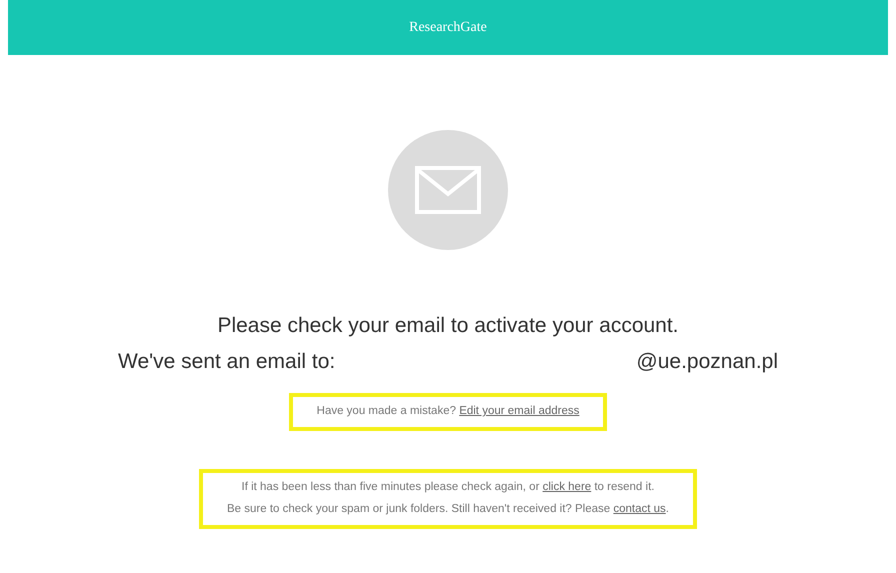 The image size is (896, 573). What do you see at coordinates (639, 508) in the screenshot?
I see `text-link: contact us` at bounding box center [639, 508].